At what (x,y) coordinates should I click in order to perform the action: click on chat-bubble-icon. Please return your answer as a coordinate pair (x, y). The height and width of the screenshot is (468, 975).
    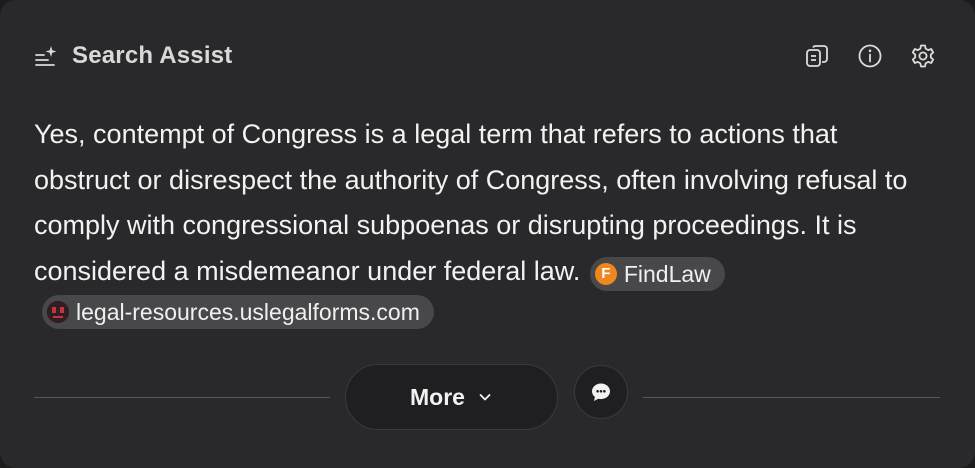
    Looking at the image, I should click on (601, 392).